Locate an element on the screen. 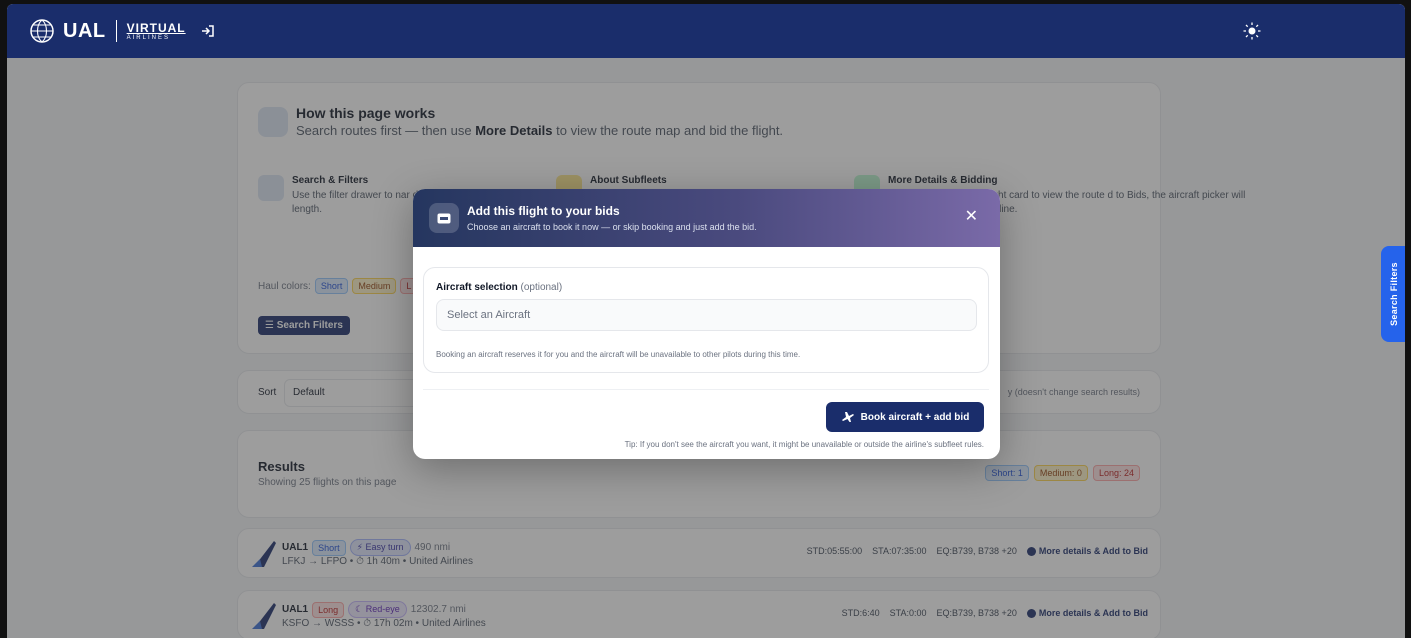  modal-divider is located at coordinates (706, 389).